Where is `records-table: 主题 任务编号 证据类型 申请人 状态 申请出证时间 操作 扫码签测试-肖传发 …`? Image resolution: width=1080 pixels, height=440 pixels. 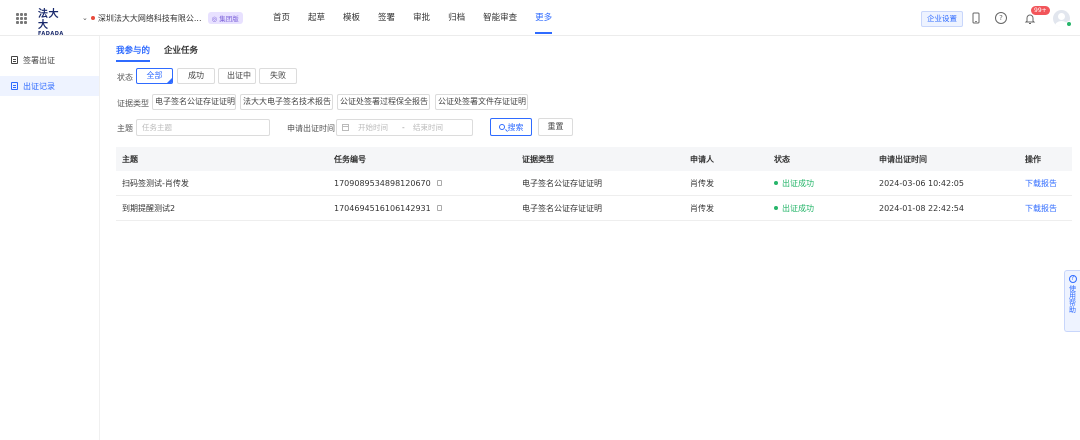 records-table: 主题 任务编号 证据类型 申请人 状态 申请出证时间 操作 扫码签测试-肖传发 … is located at coordinates (594, 184).